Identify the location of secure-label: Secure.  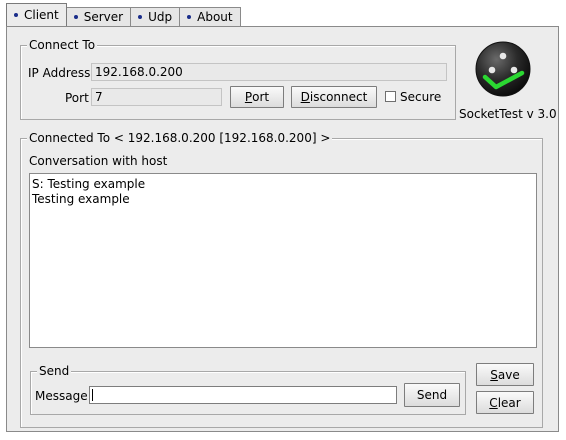
(421, 97).